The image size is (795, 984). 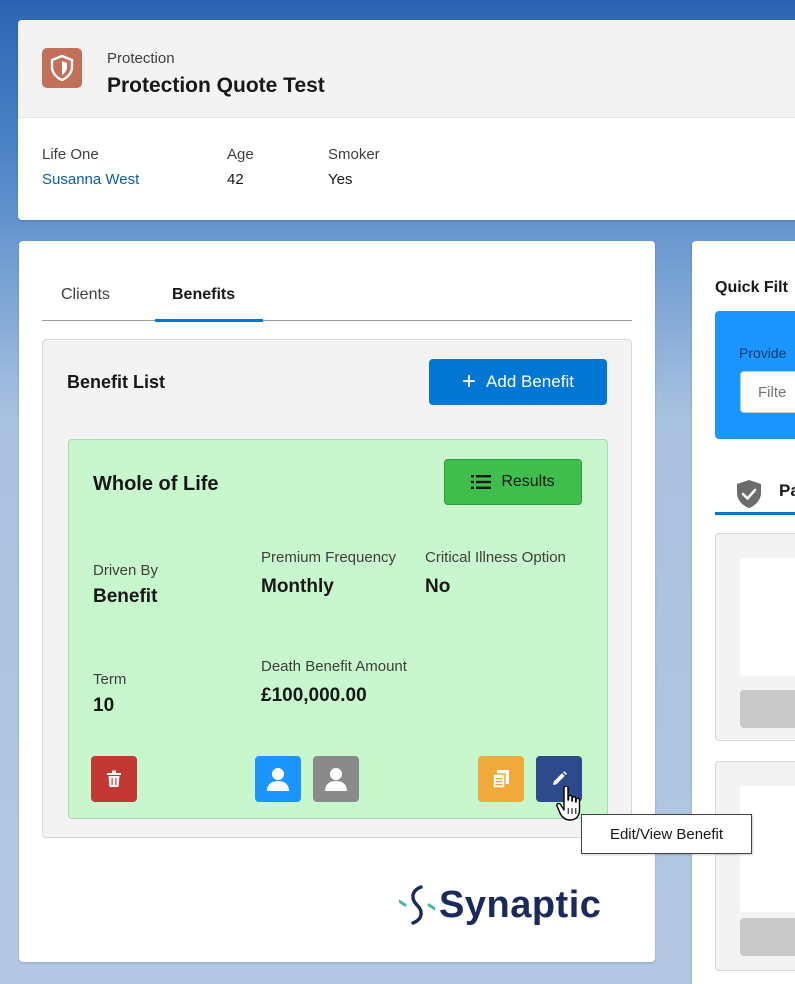 I want to click on synaptic-logo-mark, so click(x=417, y=905).